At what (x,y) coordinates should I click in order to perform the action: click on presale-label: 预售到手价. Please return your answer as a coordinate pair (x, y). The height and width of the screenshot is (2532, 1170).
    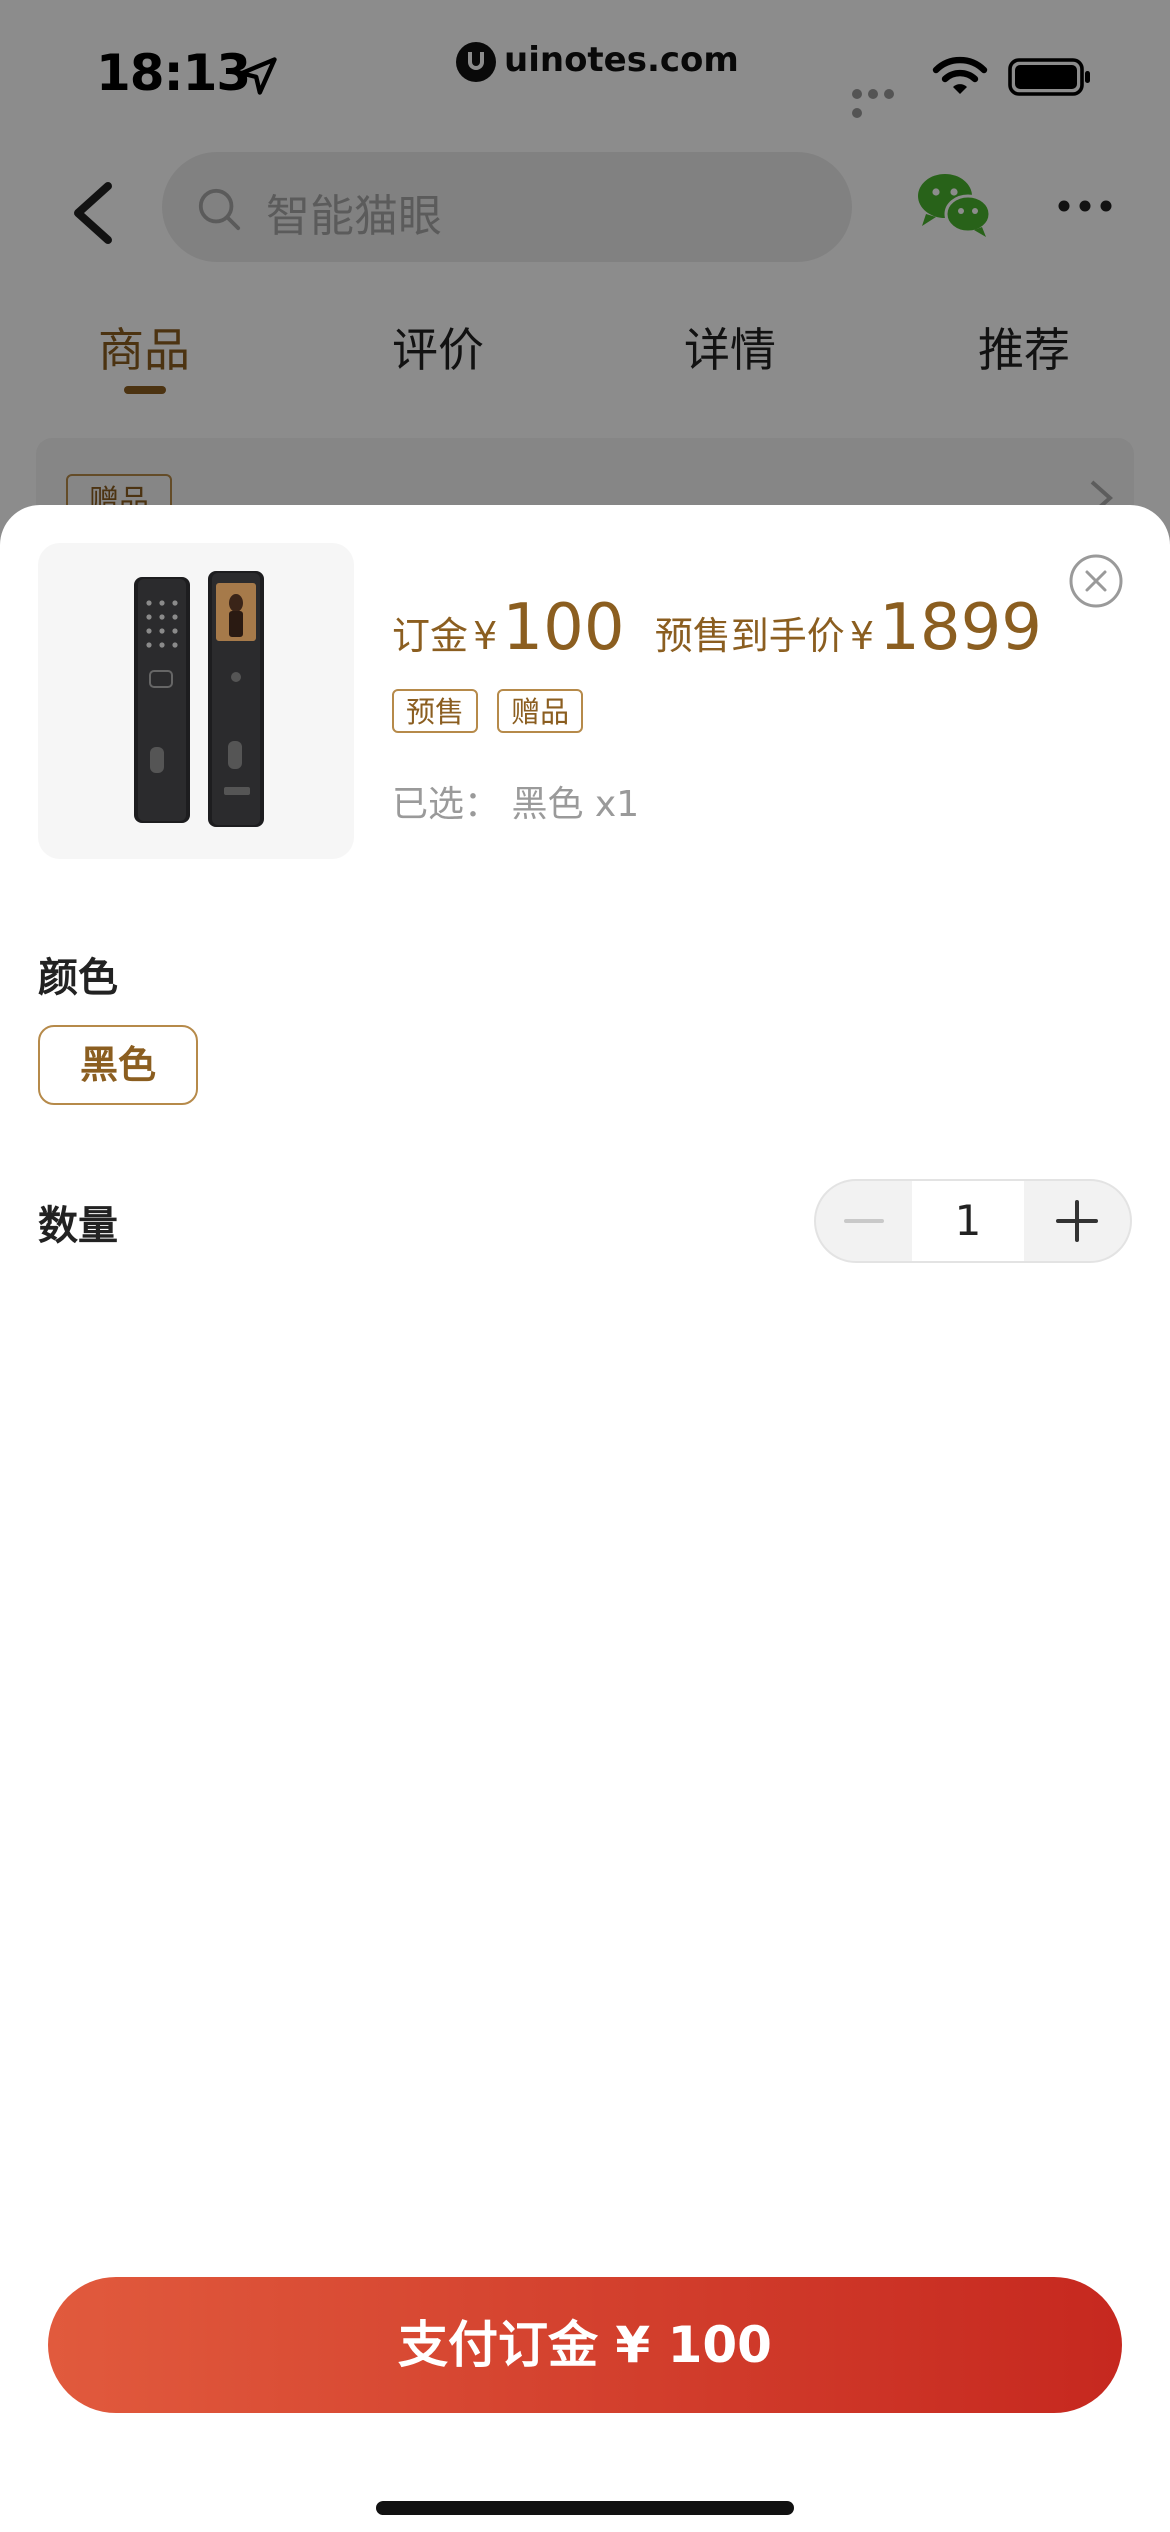
    Looking at the image, I should click on (749, 636).